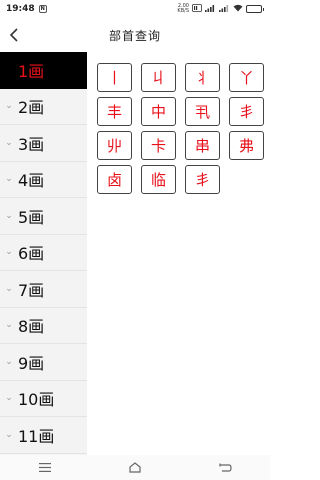 This screenshot has width=320, height=480. I want to click on back-nav-icon, so click(225, 467).